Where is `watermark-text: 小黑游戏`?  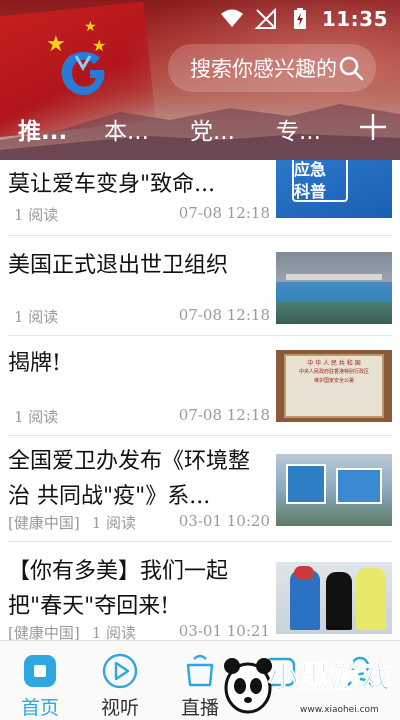
watermark-text: 小黑游戏 is located at coordinates (330, 678).